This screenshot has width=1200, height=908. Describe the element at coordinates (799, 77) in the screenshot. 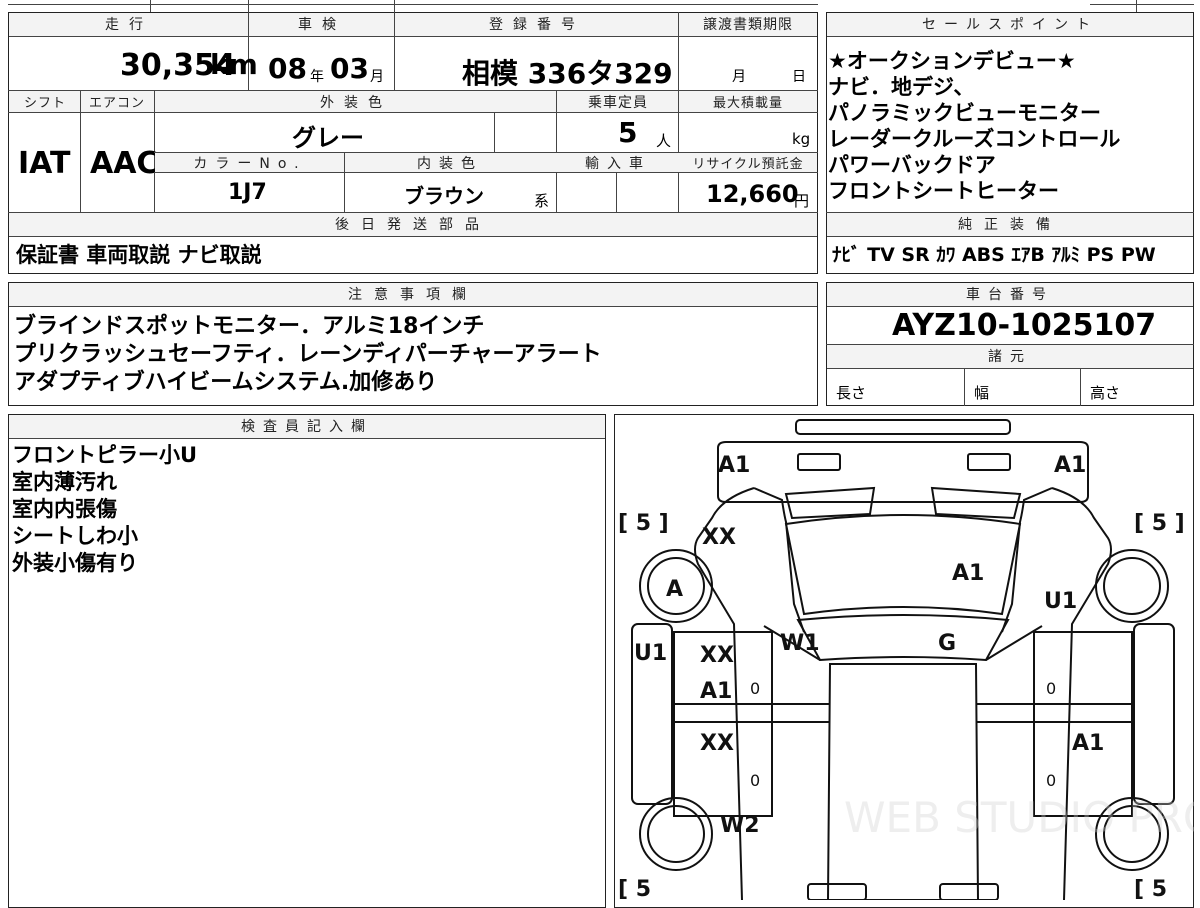

I see `deadline-day-unit: 日` at that location.